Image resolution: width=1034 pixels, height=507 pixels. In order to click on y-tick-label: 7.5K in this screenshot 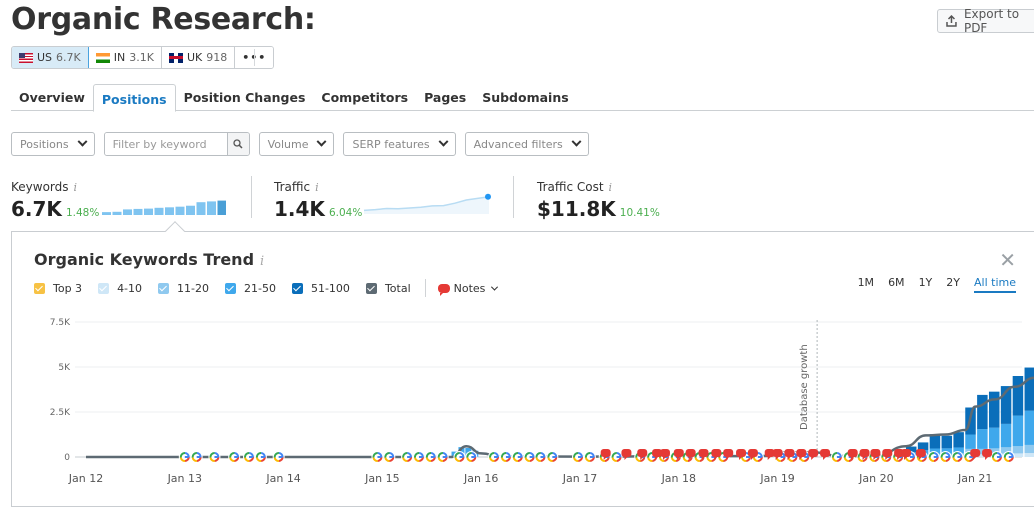, I will do `click(60, 323)`.